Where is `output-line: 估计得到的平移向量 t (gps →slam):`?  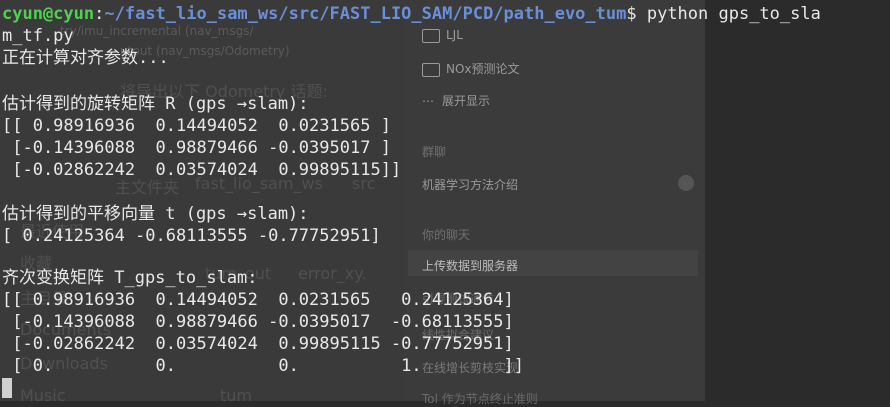
output-line: 估计得到的平移向量 t (gps →slam): is located at coordinates (155, 214).